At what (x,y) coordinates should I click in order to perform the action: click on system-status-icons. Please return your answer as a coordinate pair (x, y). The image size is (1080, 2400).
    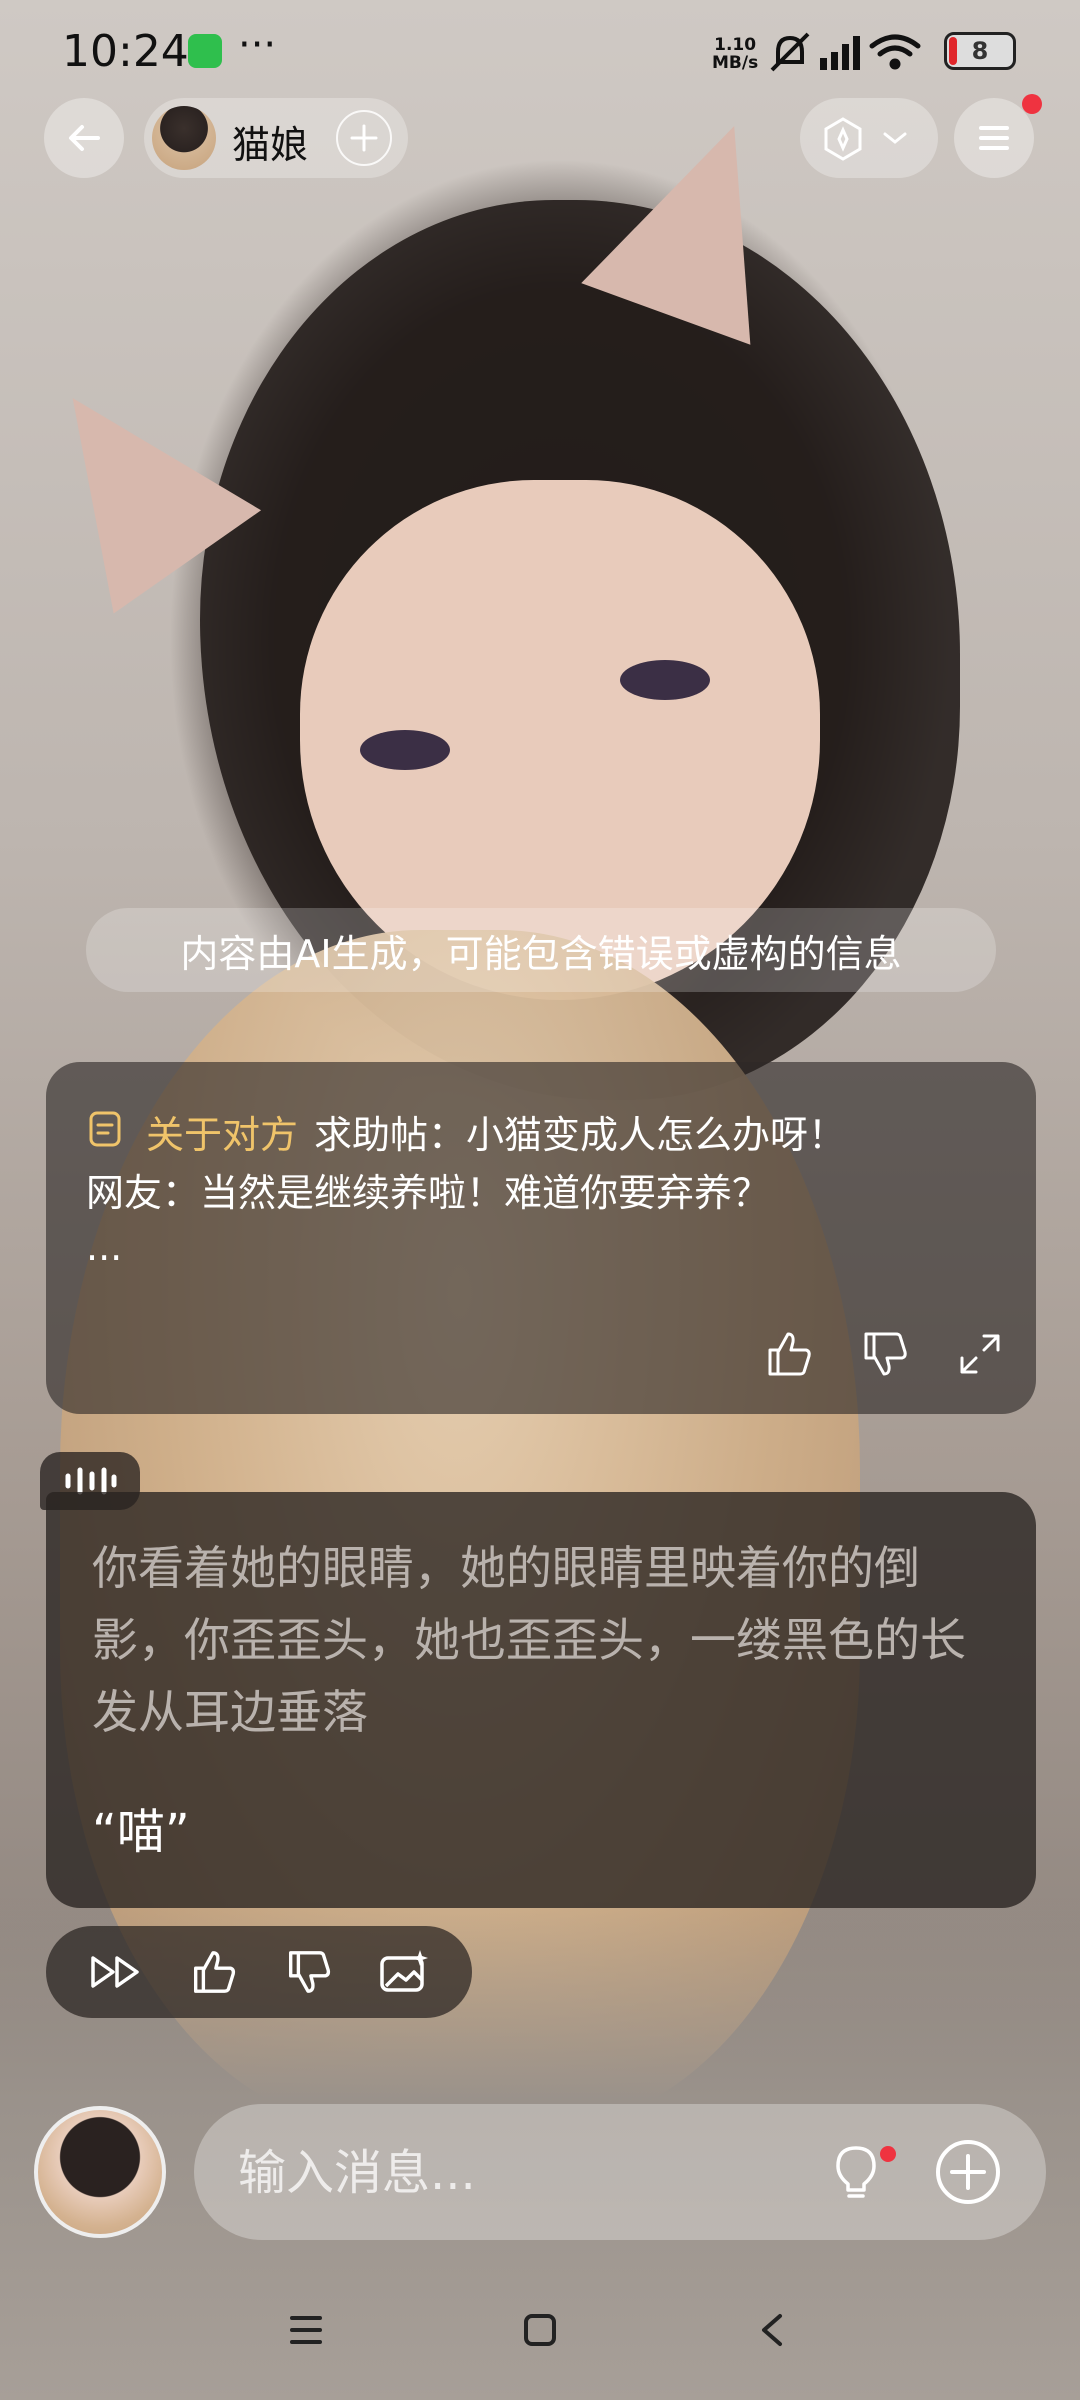
    Looking at the image, I should click on (845, 52).